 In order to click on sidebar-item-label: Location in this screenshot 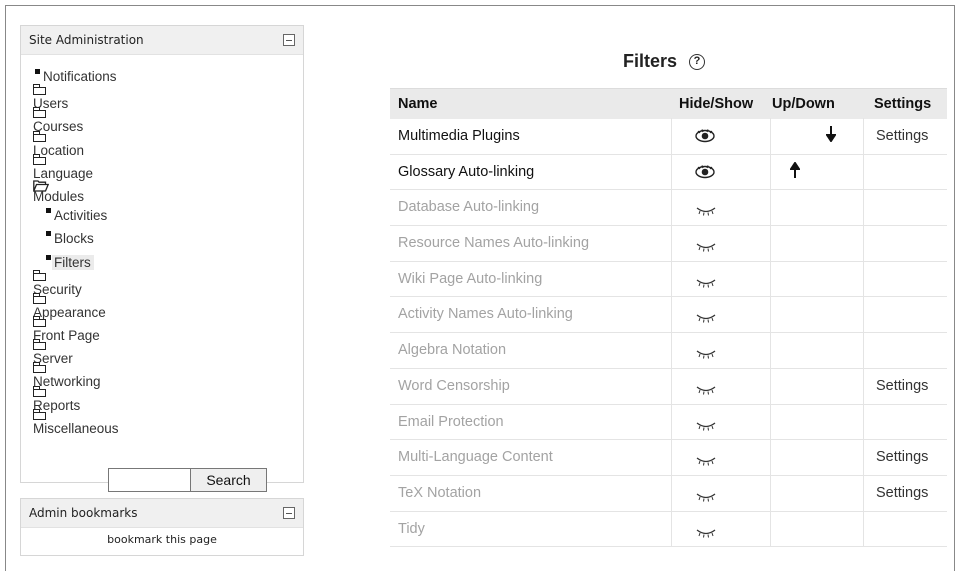, I will do `click(59, 150)`.